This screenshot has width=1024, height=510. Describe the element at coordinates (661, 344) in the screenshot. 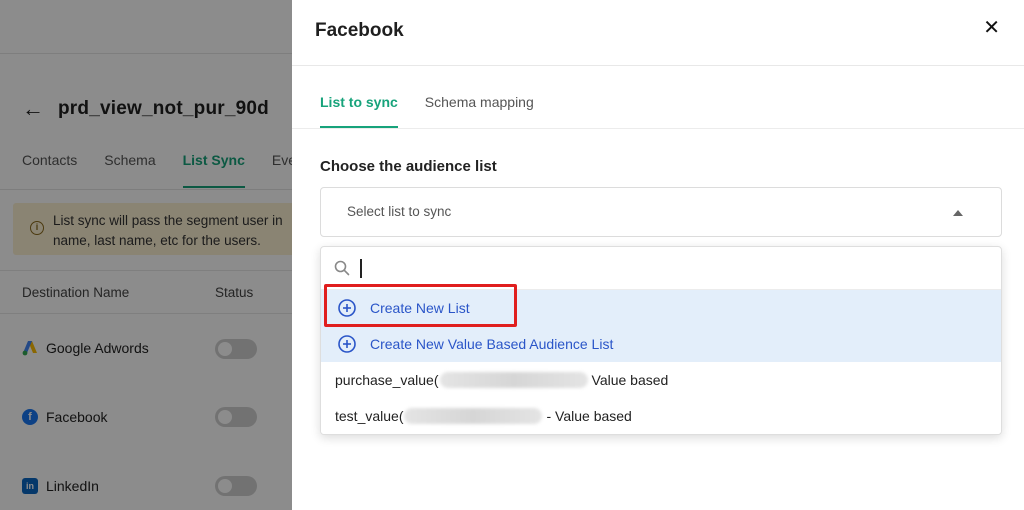

I see `option-create-value-based-list: Create New Value Based Audience List` at that location.